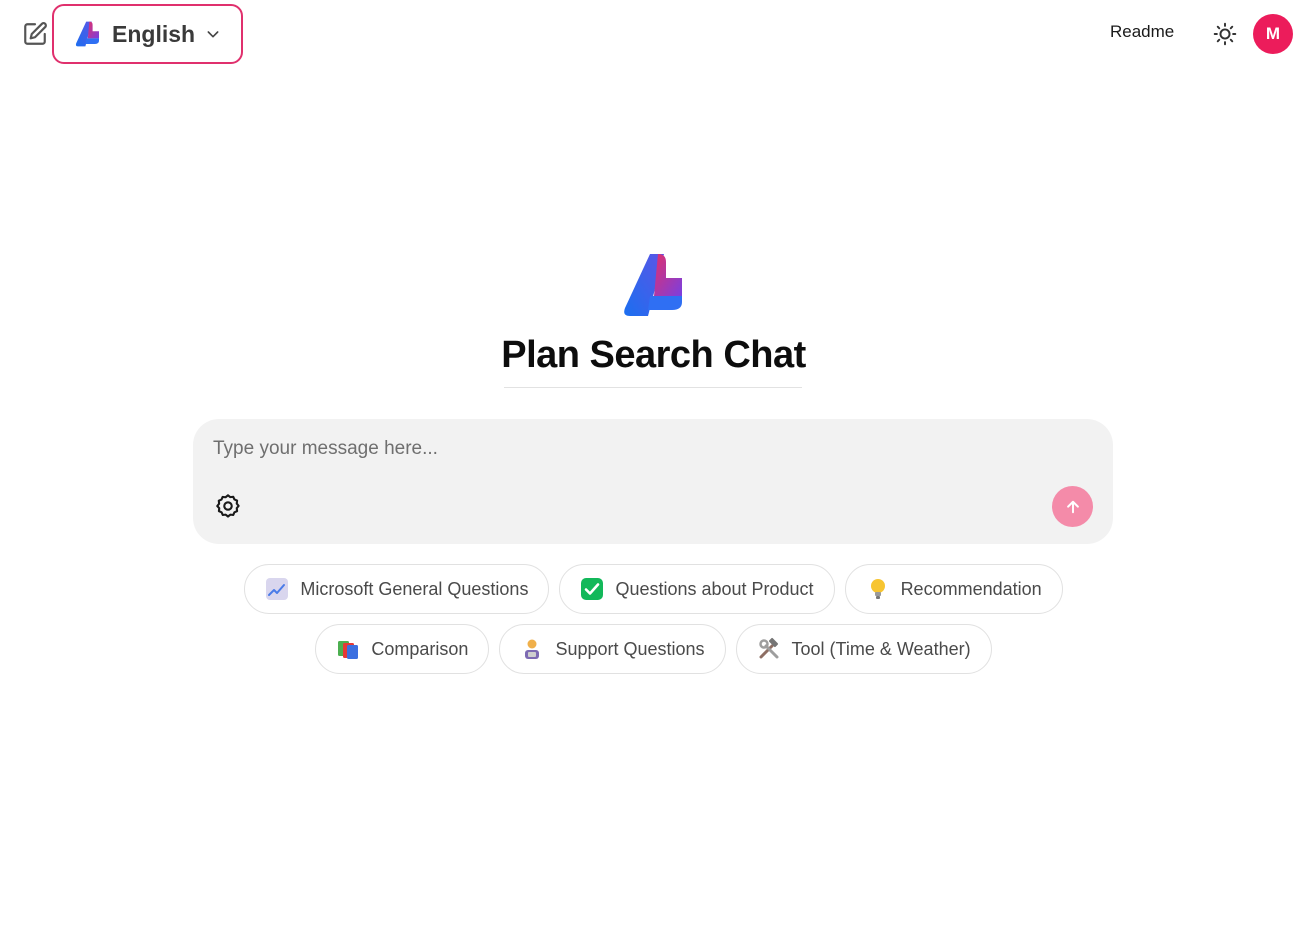  Describe the element at coordinates (213, 34) in the screenshot. I see `chevron-down-icon` at that location.